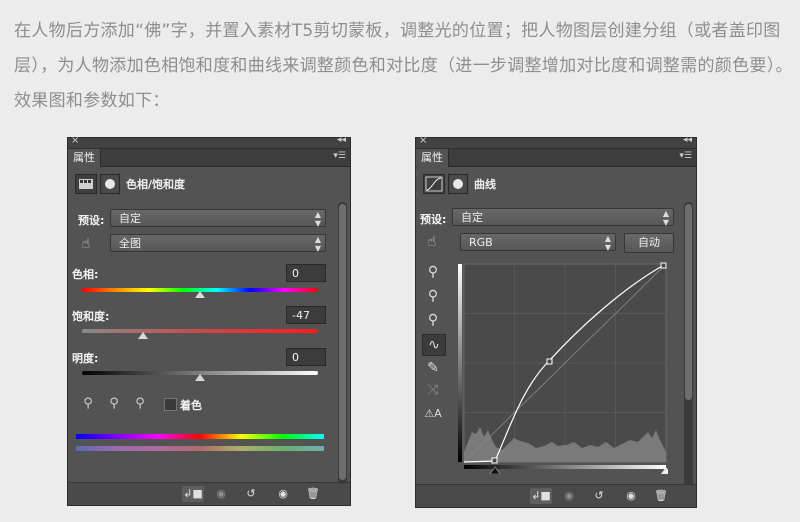 The height and width of the screenshot is (522, 800). I want to click on edit-points-curve-icon: ∿, so click(434, 345).